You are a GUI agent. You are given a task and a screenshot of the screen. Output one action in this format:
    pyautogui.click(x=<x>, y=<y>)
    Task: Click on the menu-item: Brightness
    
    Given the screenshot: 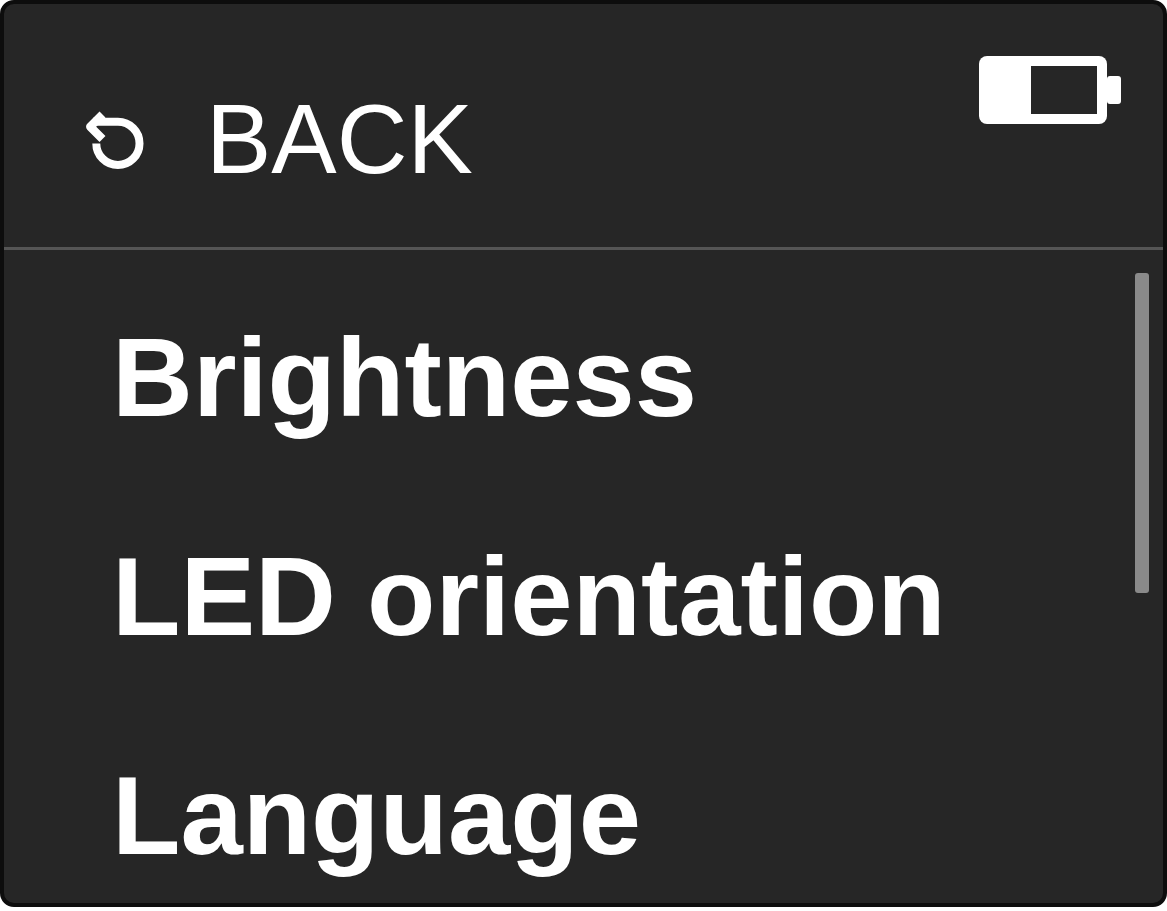 What is the action you would take?
    pyautogui.click(x=404, y=378)
    